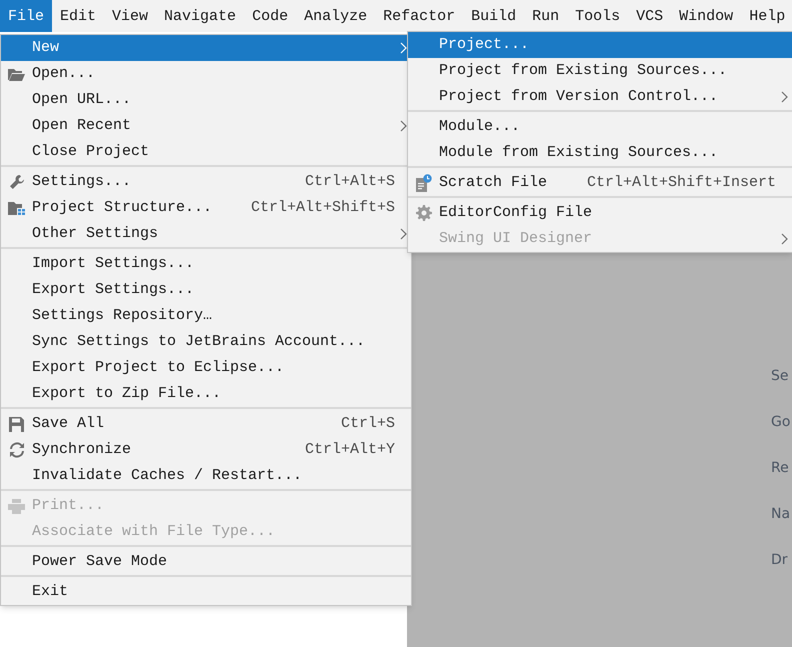 This screenshot has width=792, height=647. Describe the element at coordinates (16, 450) in the screenshot. I see `sync-icon` at that location.